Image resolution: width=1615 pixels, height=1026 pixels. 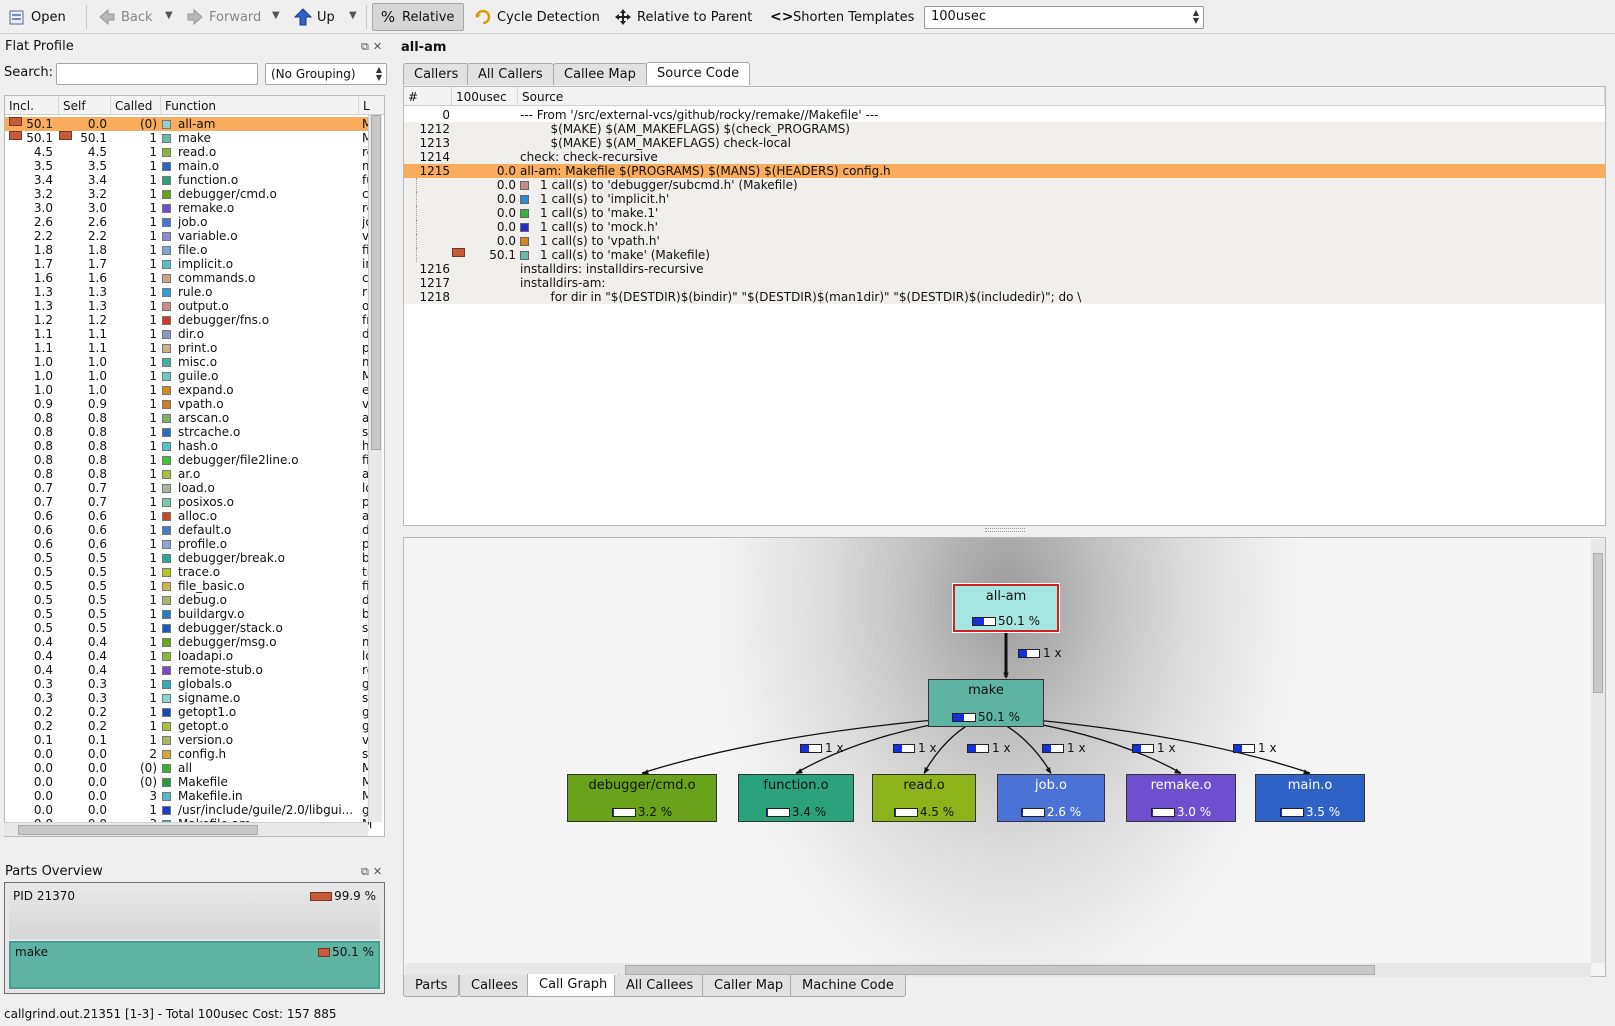 I want to click on source-call-row: 0.0 1 call(s) to 'vpath.h', so click(x=1004, y=241).